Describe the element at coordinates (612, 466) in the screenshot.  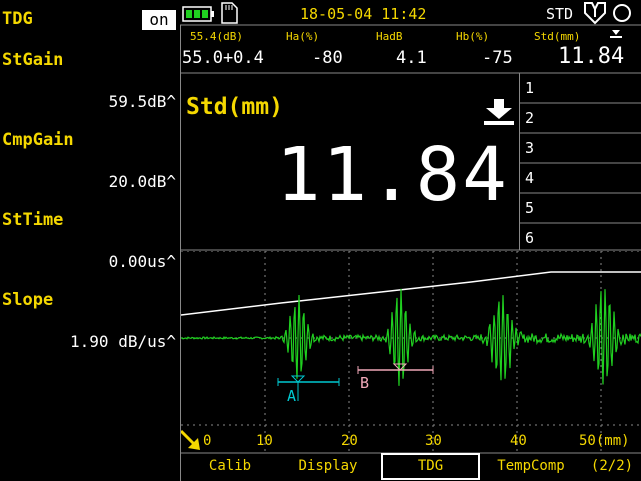
I see `menu-page-indicator: (2/2)` at that location.